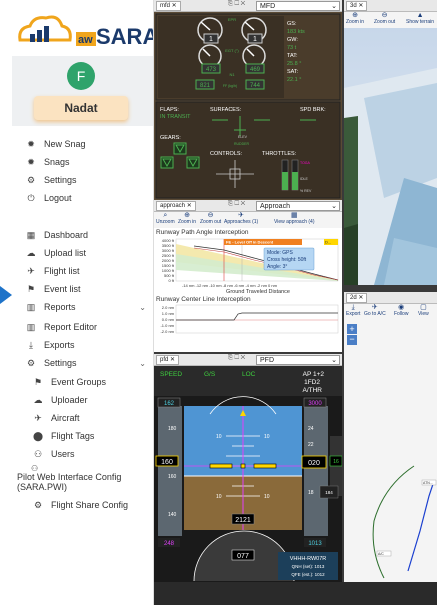 Image resolution: width=437 pixels, height=605 pixels. Describe the element at coordinates (390, 464) in the screenshot. I see `map-view: ATN... A/C` at that location.